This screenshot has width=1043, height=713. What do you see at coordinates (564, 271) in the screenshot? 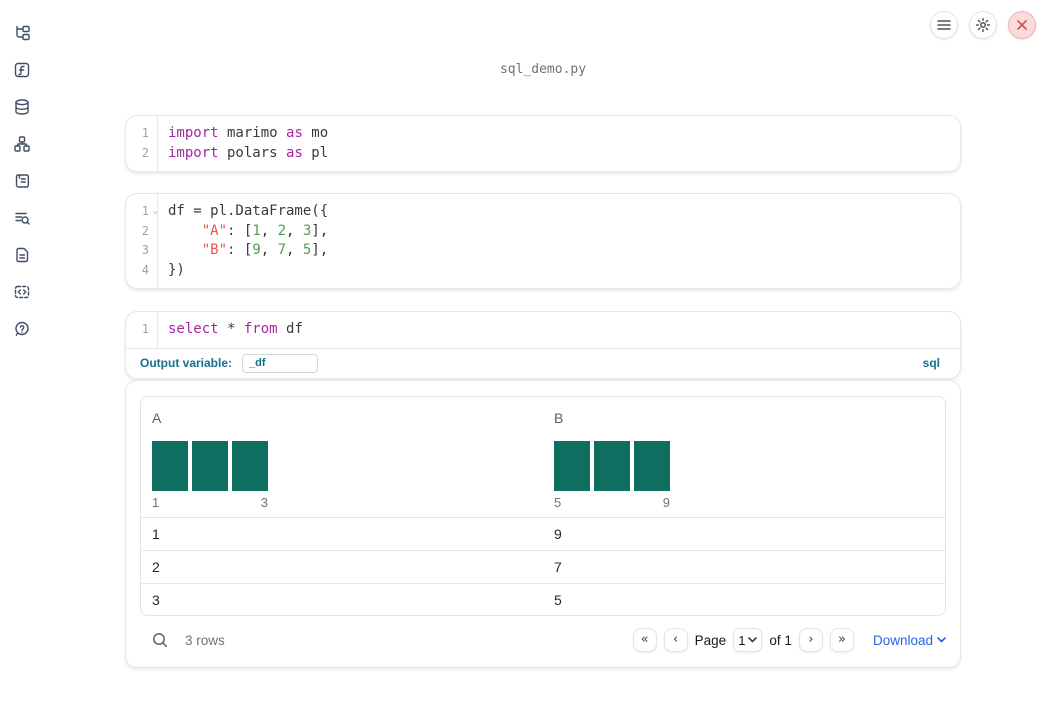
I see `code-line: })` at bounding box center [564, 271].